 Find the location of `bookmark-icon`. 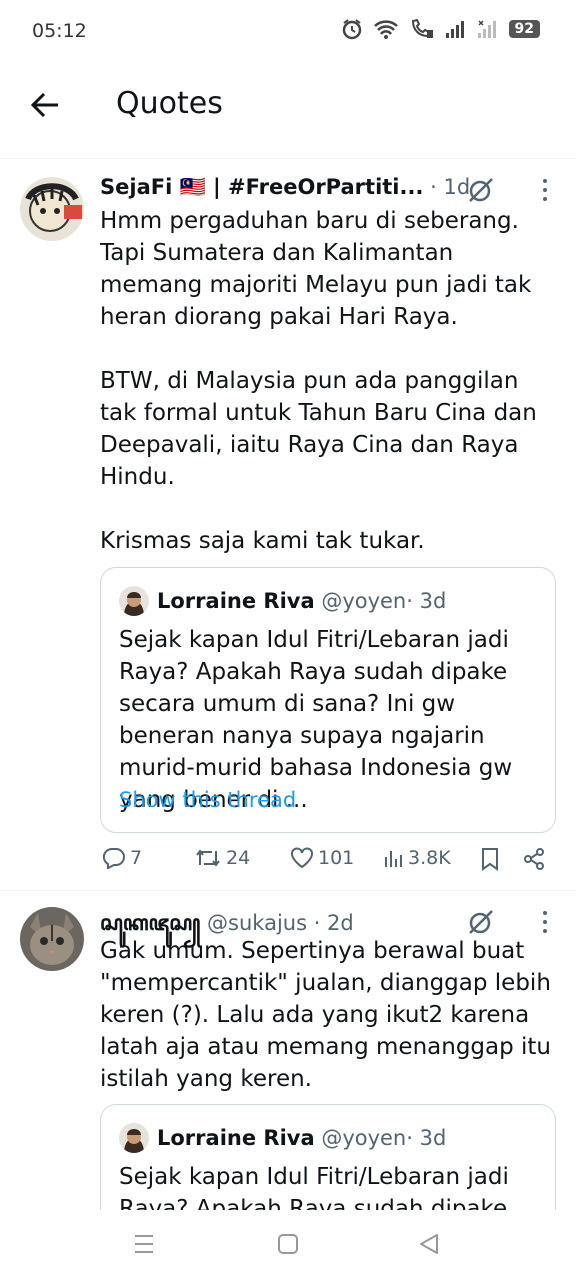

bookmark-icon is located at coordinates (490, 859).